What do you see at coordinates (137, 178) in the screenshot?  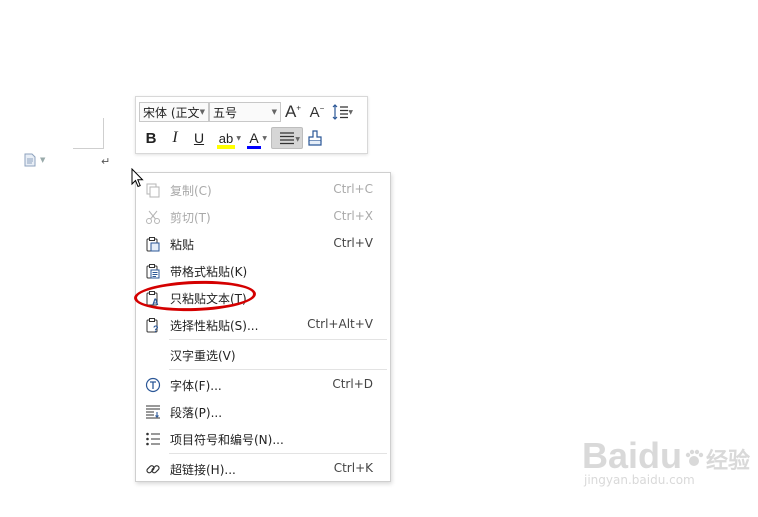 I see `mouse-cursor-icon` at bounding box center [137, 178].